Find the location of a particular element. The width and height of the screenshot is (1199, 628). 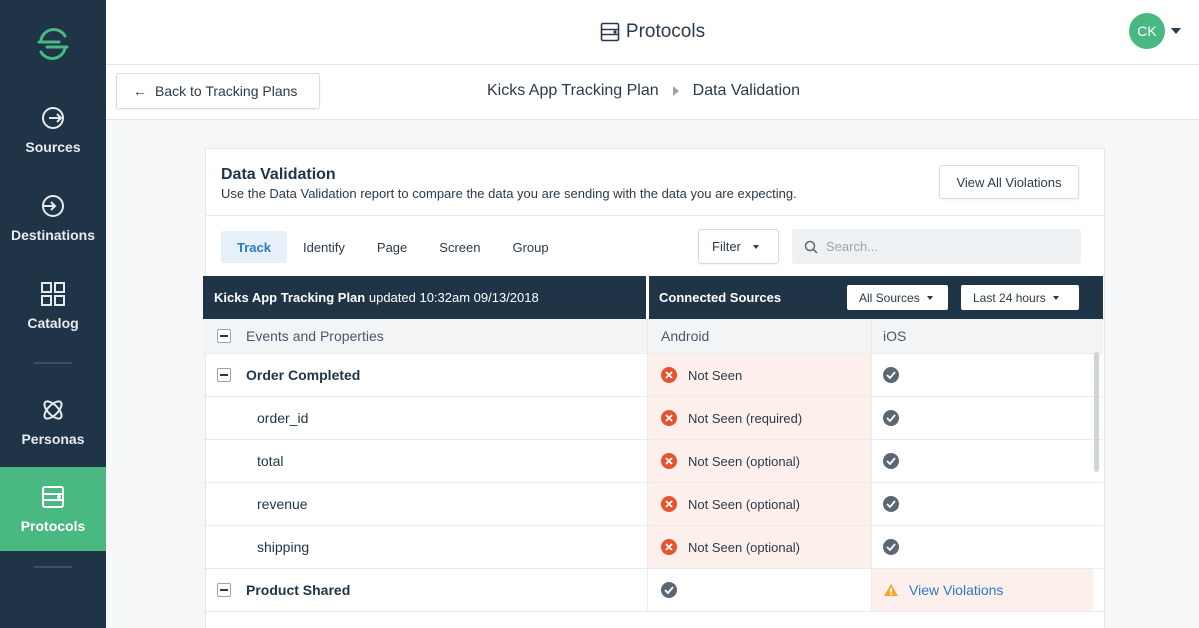

table-row: Order Completed Not Seen is located at coordinates (653, 375).